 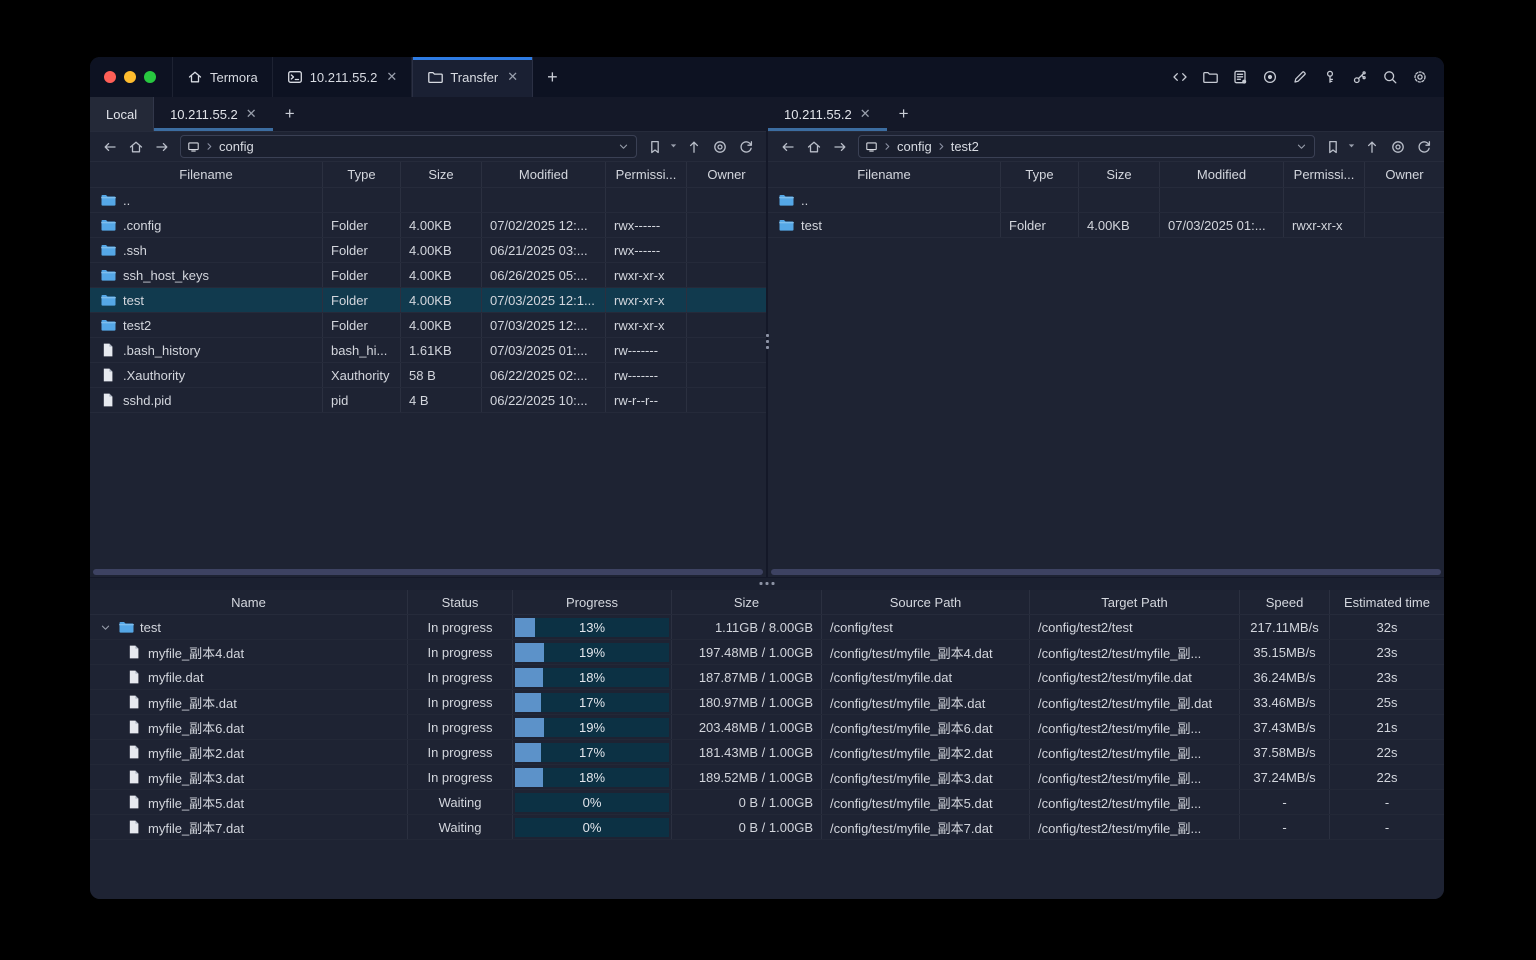 What do you see at coordinates (122, 114) in the screenshot?
I see `left-tab-local: Local` at bounding box center [122, 114].